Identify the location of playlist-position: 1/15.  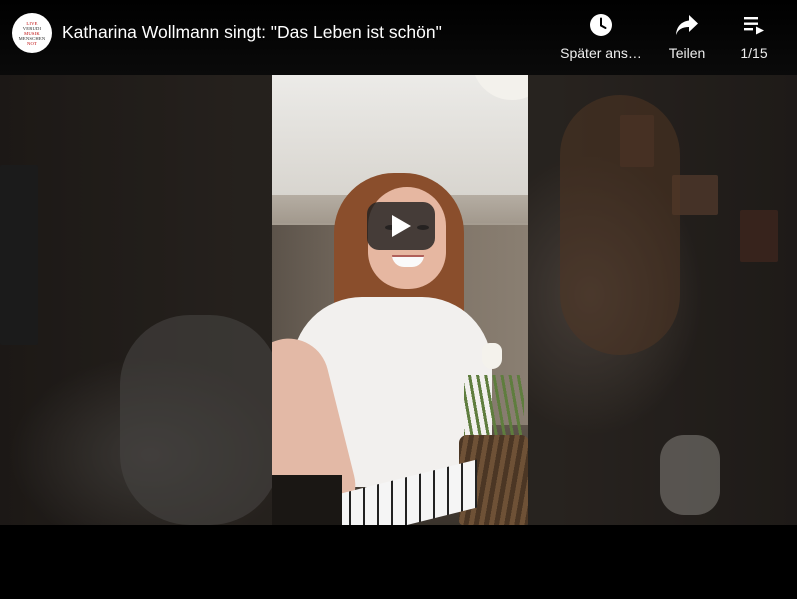
(754, 53).